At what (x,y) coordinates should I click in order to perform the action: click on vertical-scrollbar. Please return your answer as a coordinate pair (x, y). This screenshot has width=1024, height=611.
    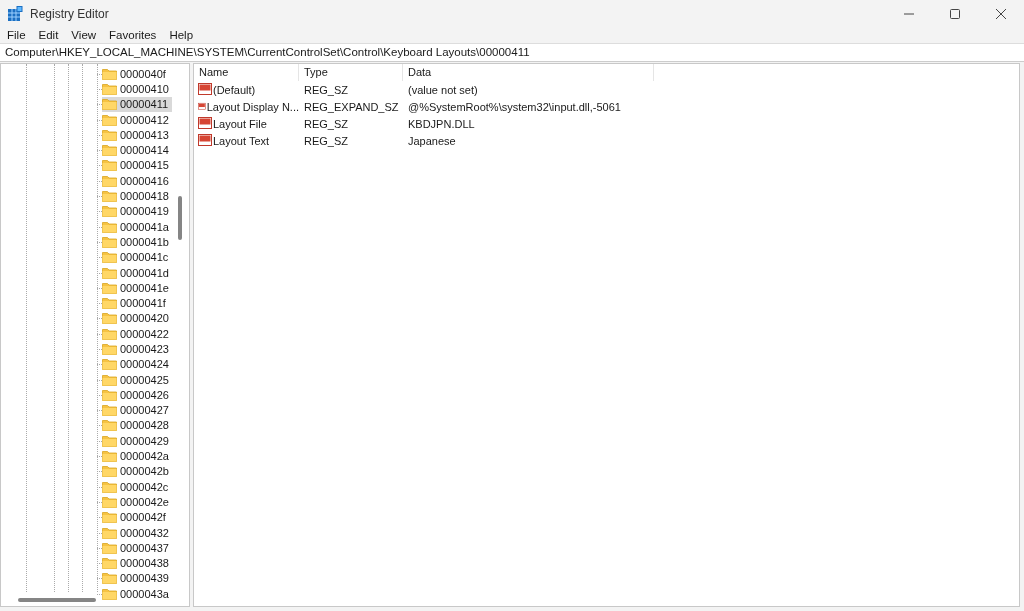
    Looking at the image, I should click on (180, 218).